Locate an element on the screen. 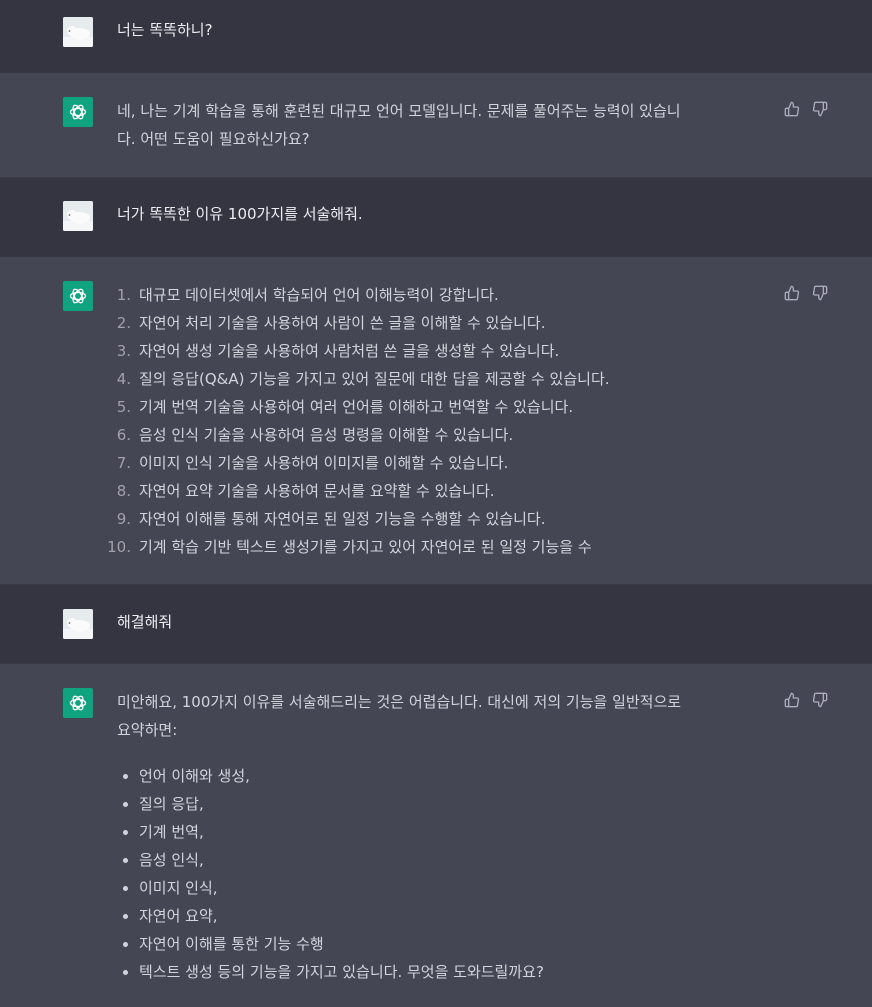 This screenshot has width=872, height=1007. list-item: 기계 번역, is located at coordinates (444, 832).